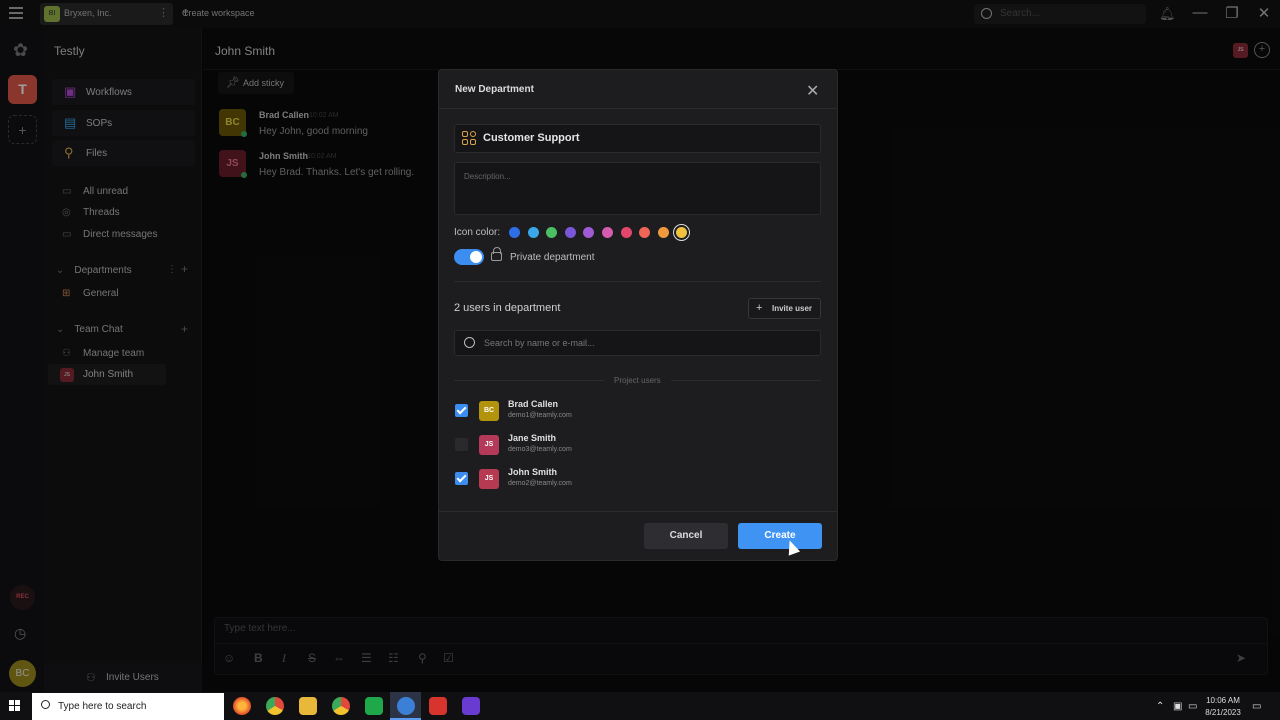  What do you see at coordinates (469, 257) in the screenshot?
I see `private-department-toggle` at bounding box center [469, 257].